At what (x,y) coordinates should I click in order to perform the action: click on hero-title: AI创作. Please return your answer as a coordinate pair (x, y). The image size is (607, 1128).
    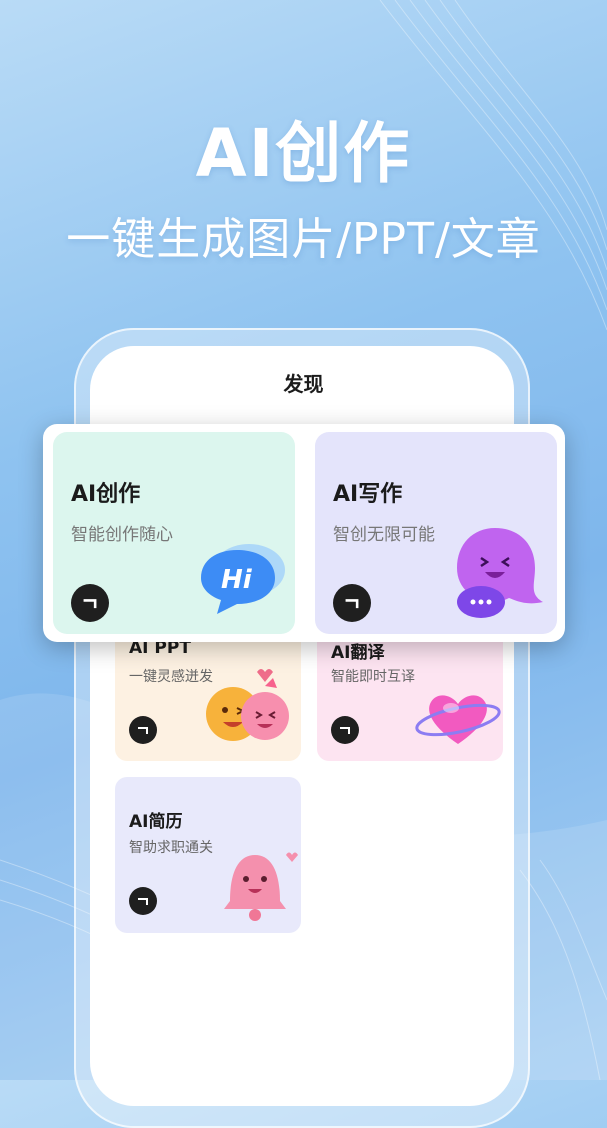
    Looking at the image, I should click on (303, 153).